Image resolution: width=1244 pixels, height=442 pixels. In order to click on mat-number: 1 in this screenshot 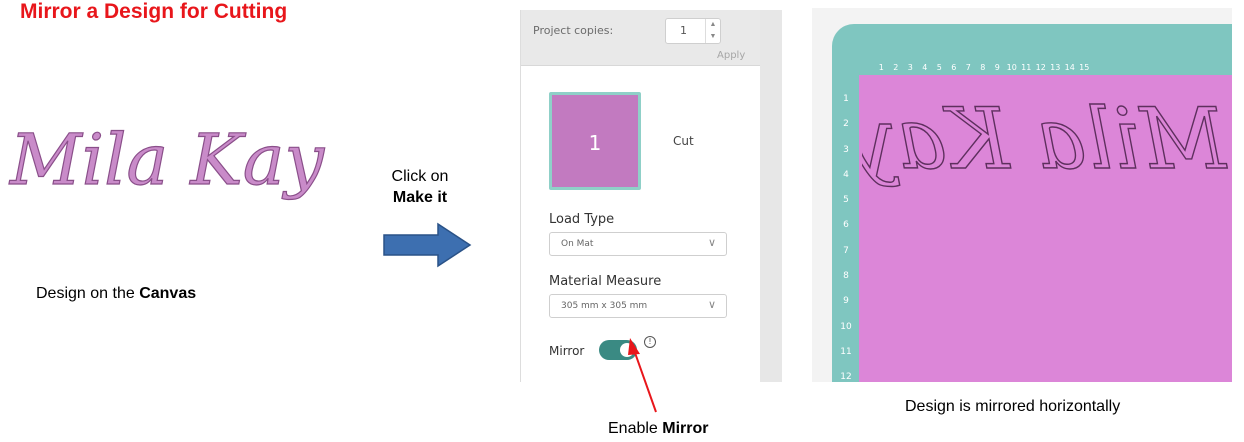, I will do `click(595, 143)`.